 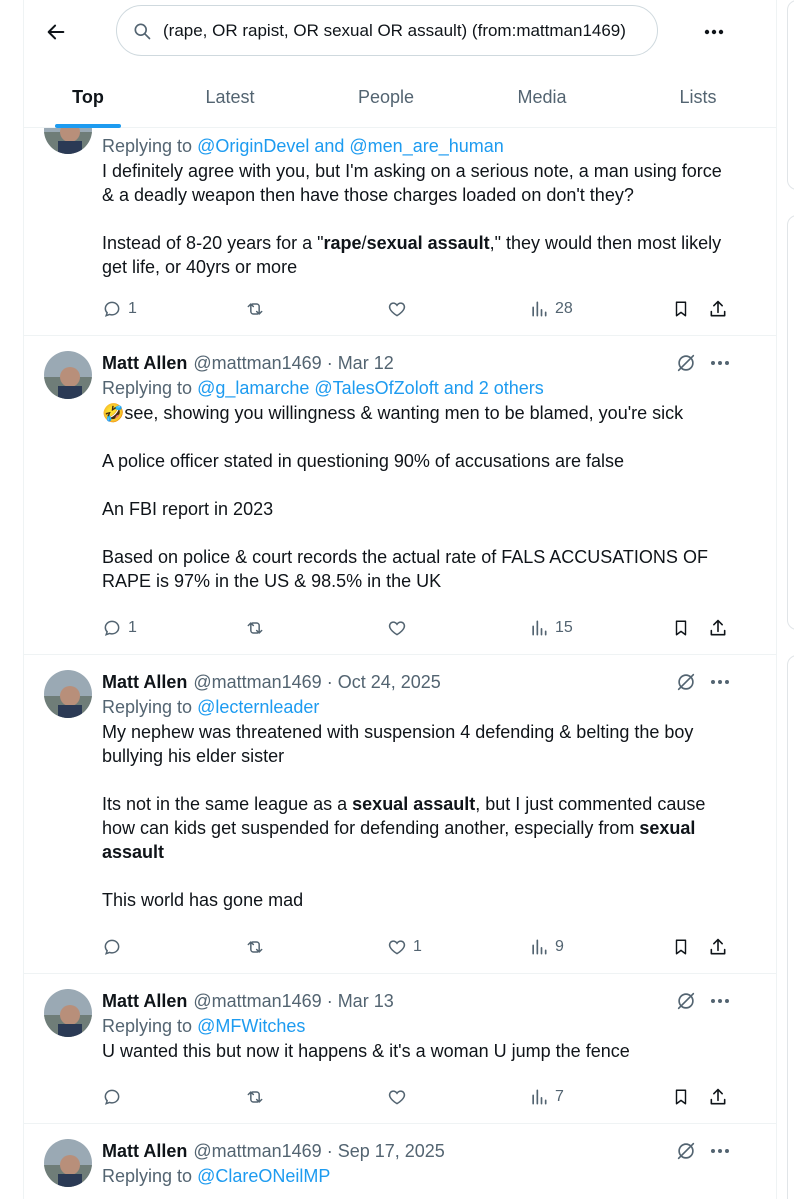 I want to click on tab-label: Latest, so click(x=230, y=96).